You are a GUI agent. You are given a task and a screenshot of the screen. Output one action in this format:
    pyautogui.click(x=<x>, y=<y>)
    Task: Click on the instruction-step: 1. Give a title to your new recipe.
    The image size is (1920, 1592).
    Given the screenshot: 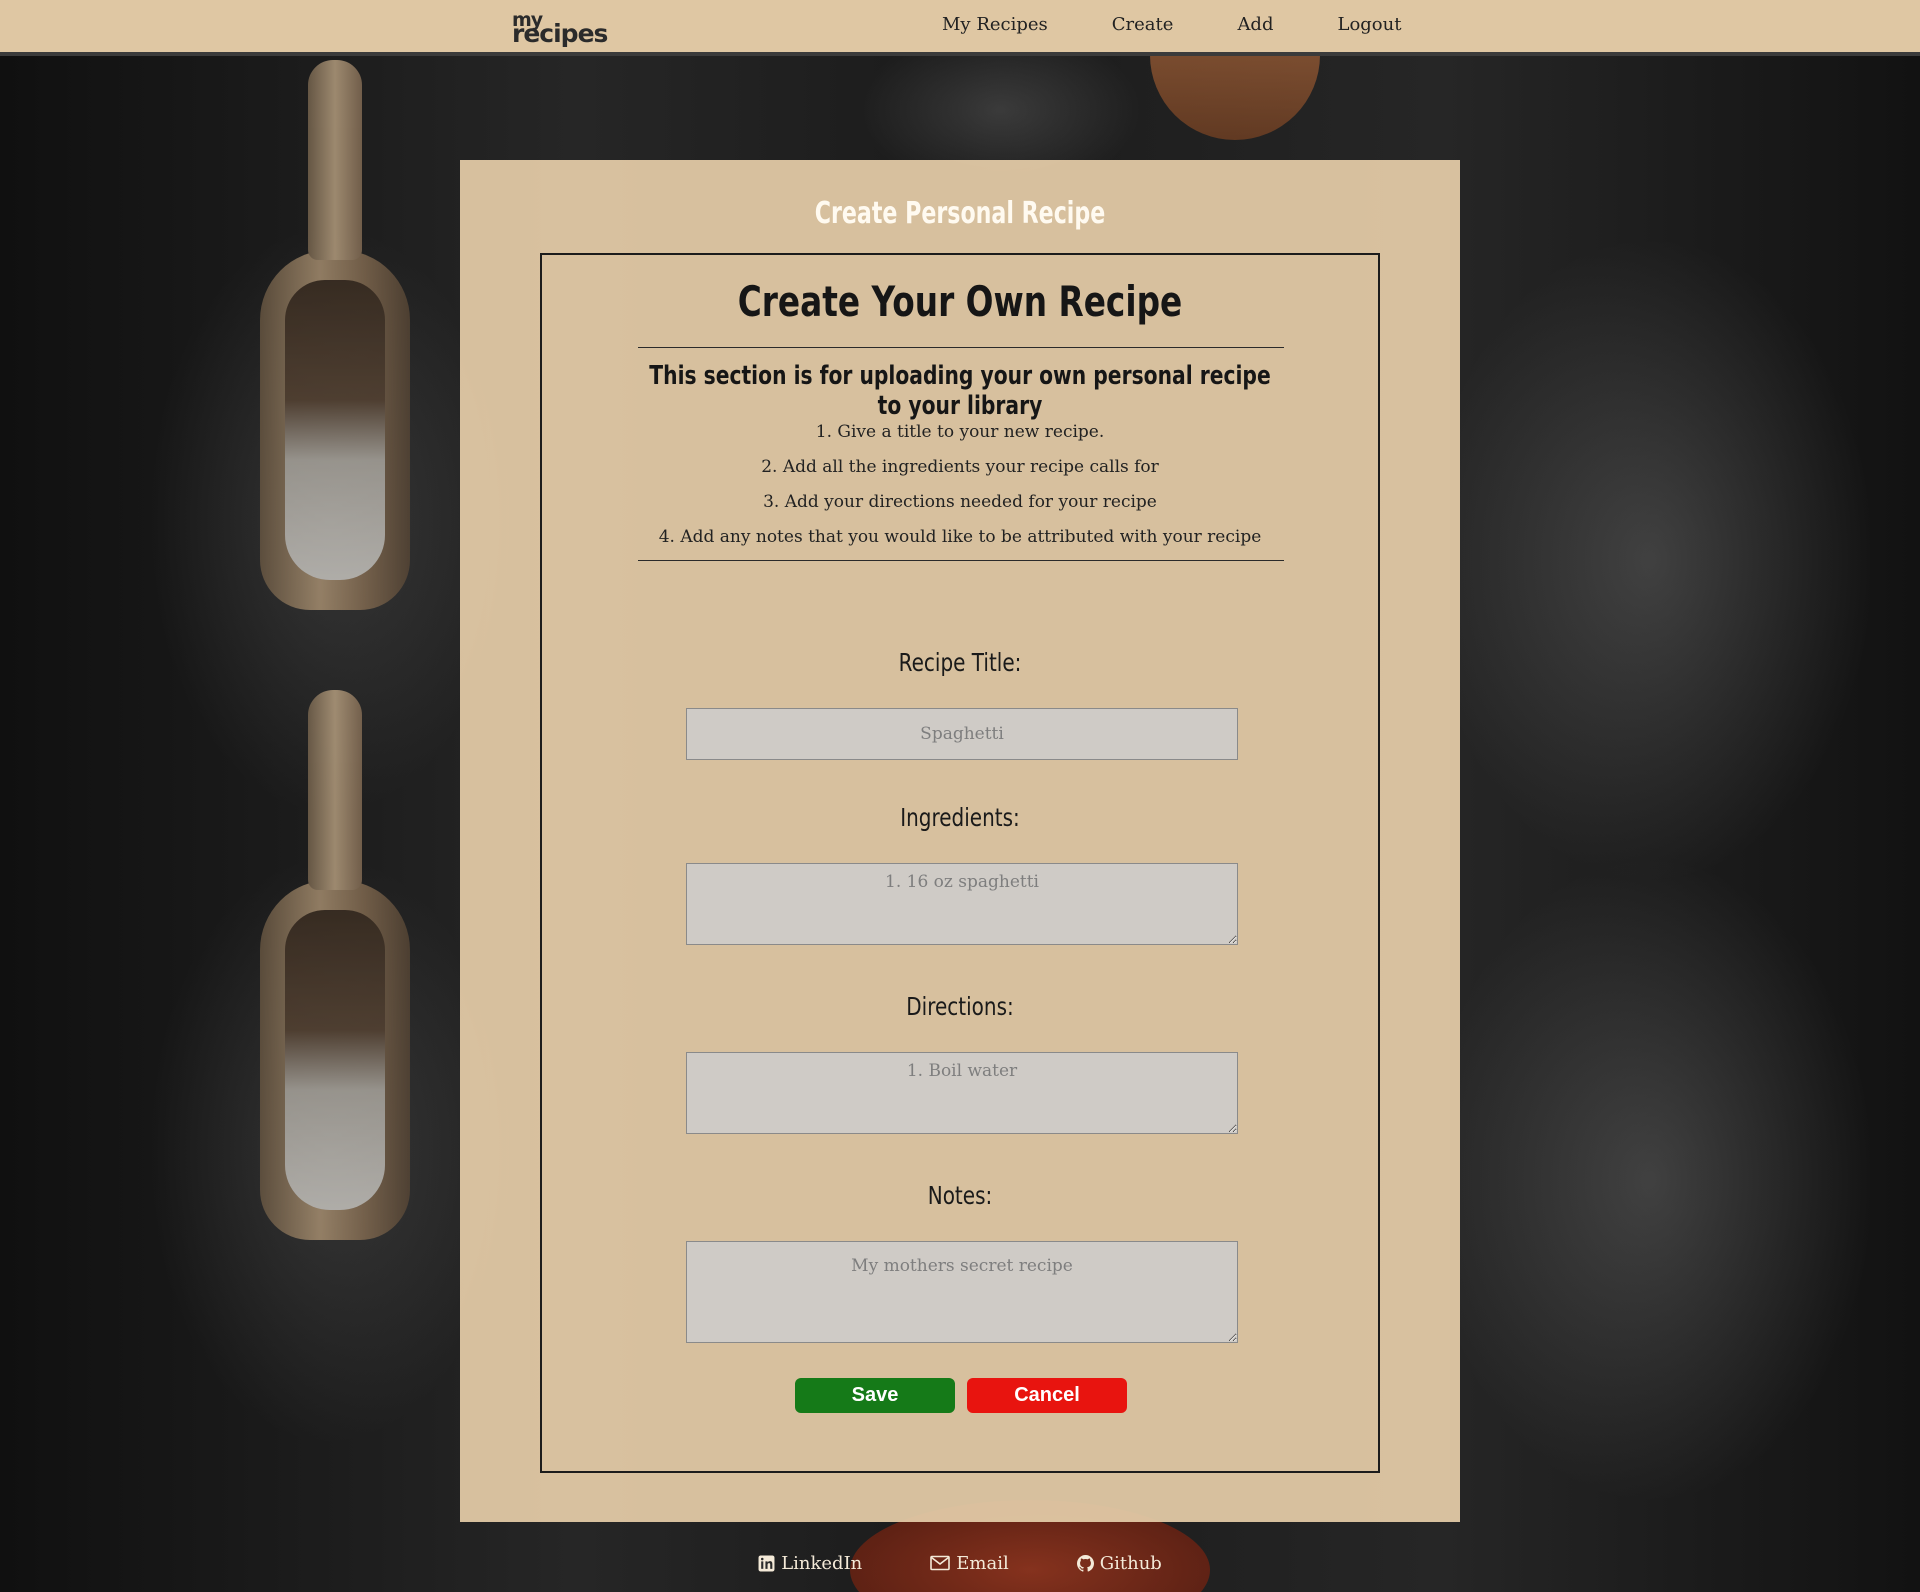 What is the action you would take?
    pyautogui.click(x=960, y=432)
    